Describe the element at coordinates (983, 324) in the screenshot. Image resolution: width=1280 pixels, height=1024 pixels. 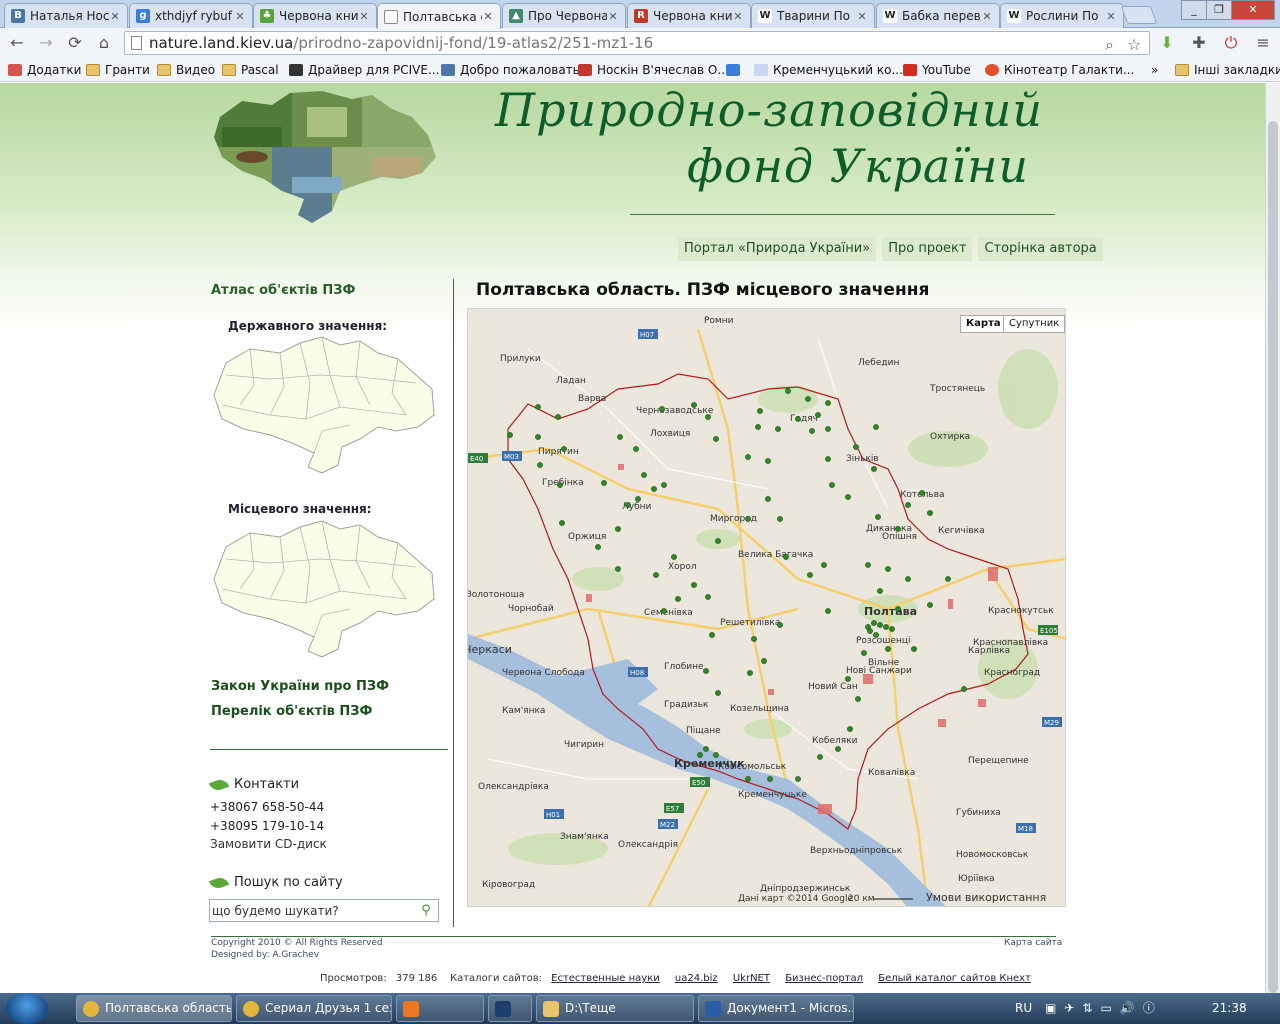
I see `map-type-map-button: Карта` at that location.